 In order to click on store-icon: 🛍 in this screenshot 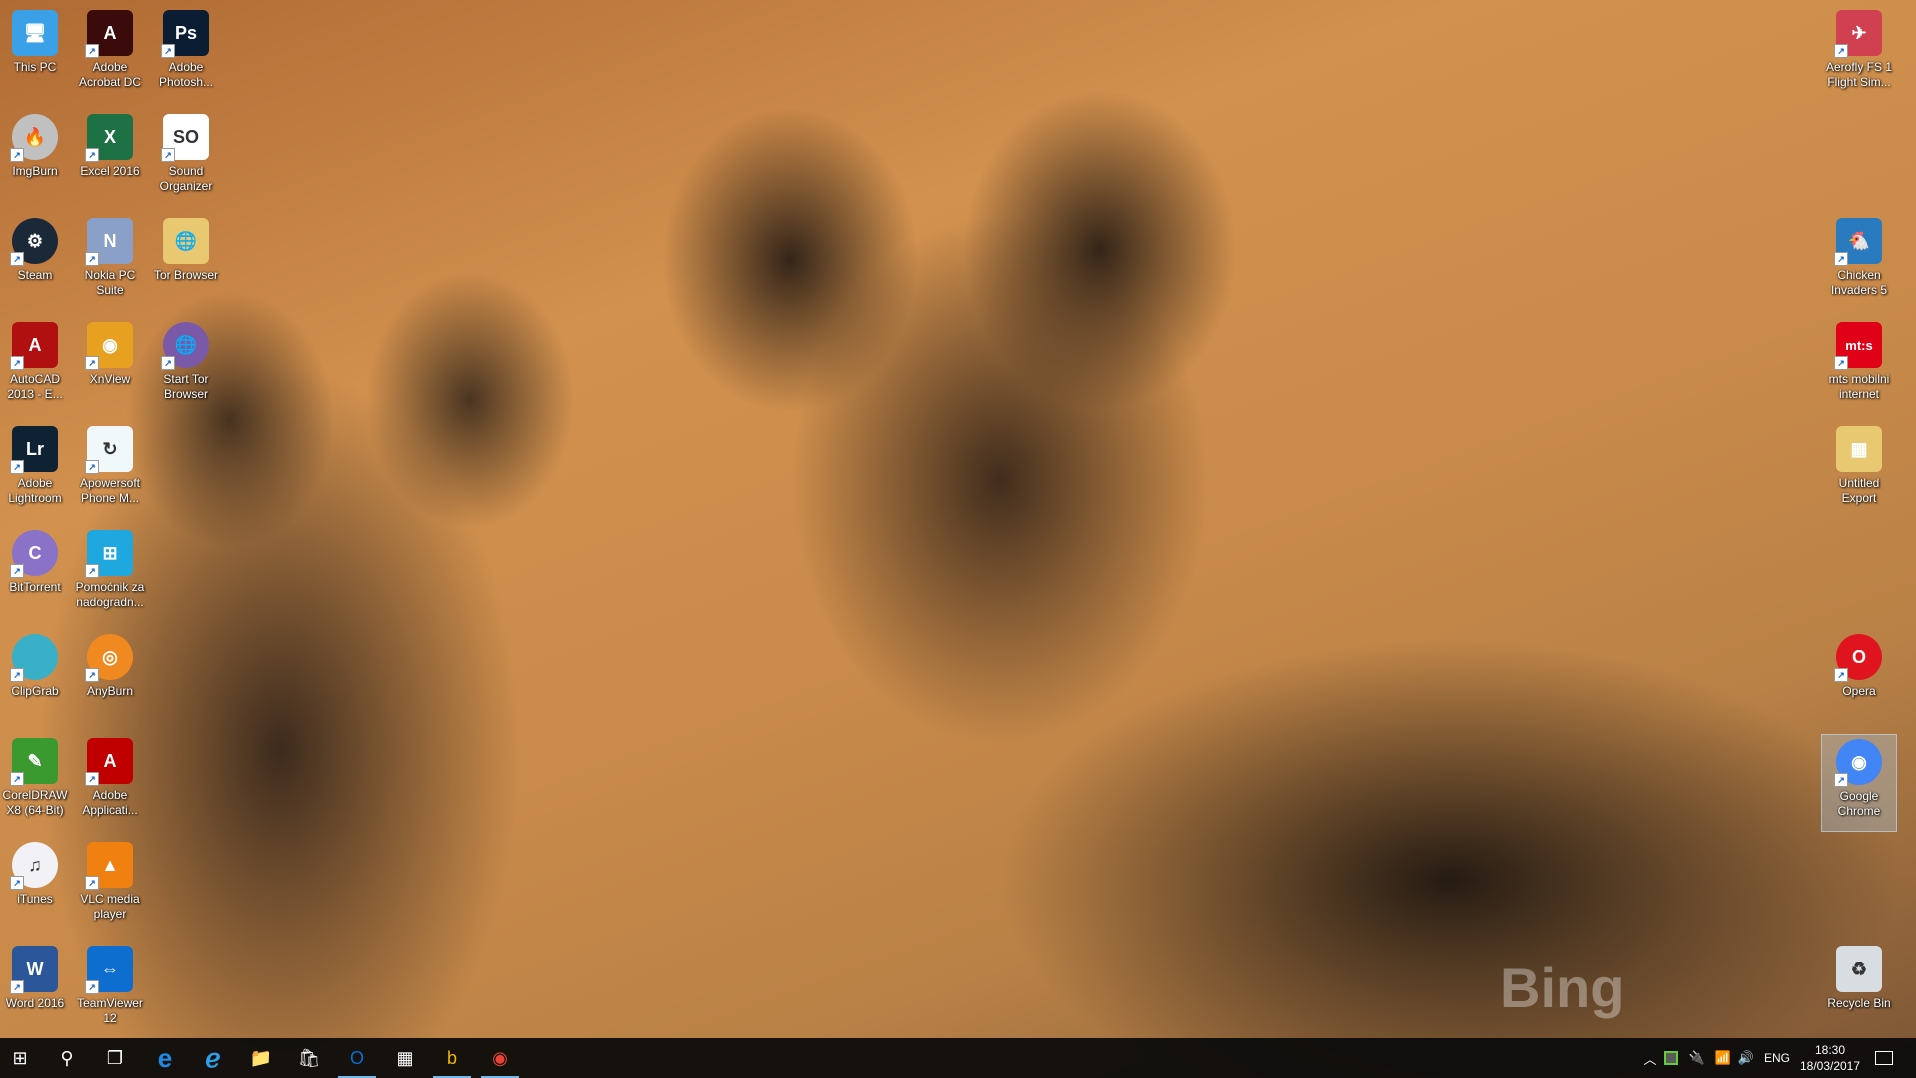, I will do `click(309, 1057)`.